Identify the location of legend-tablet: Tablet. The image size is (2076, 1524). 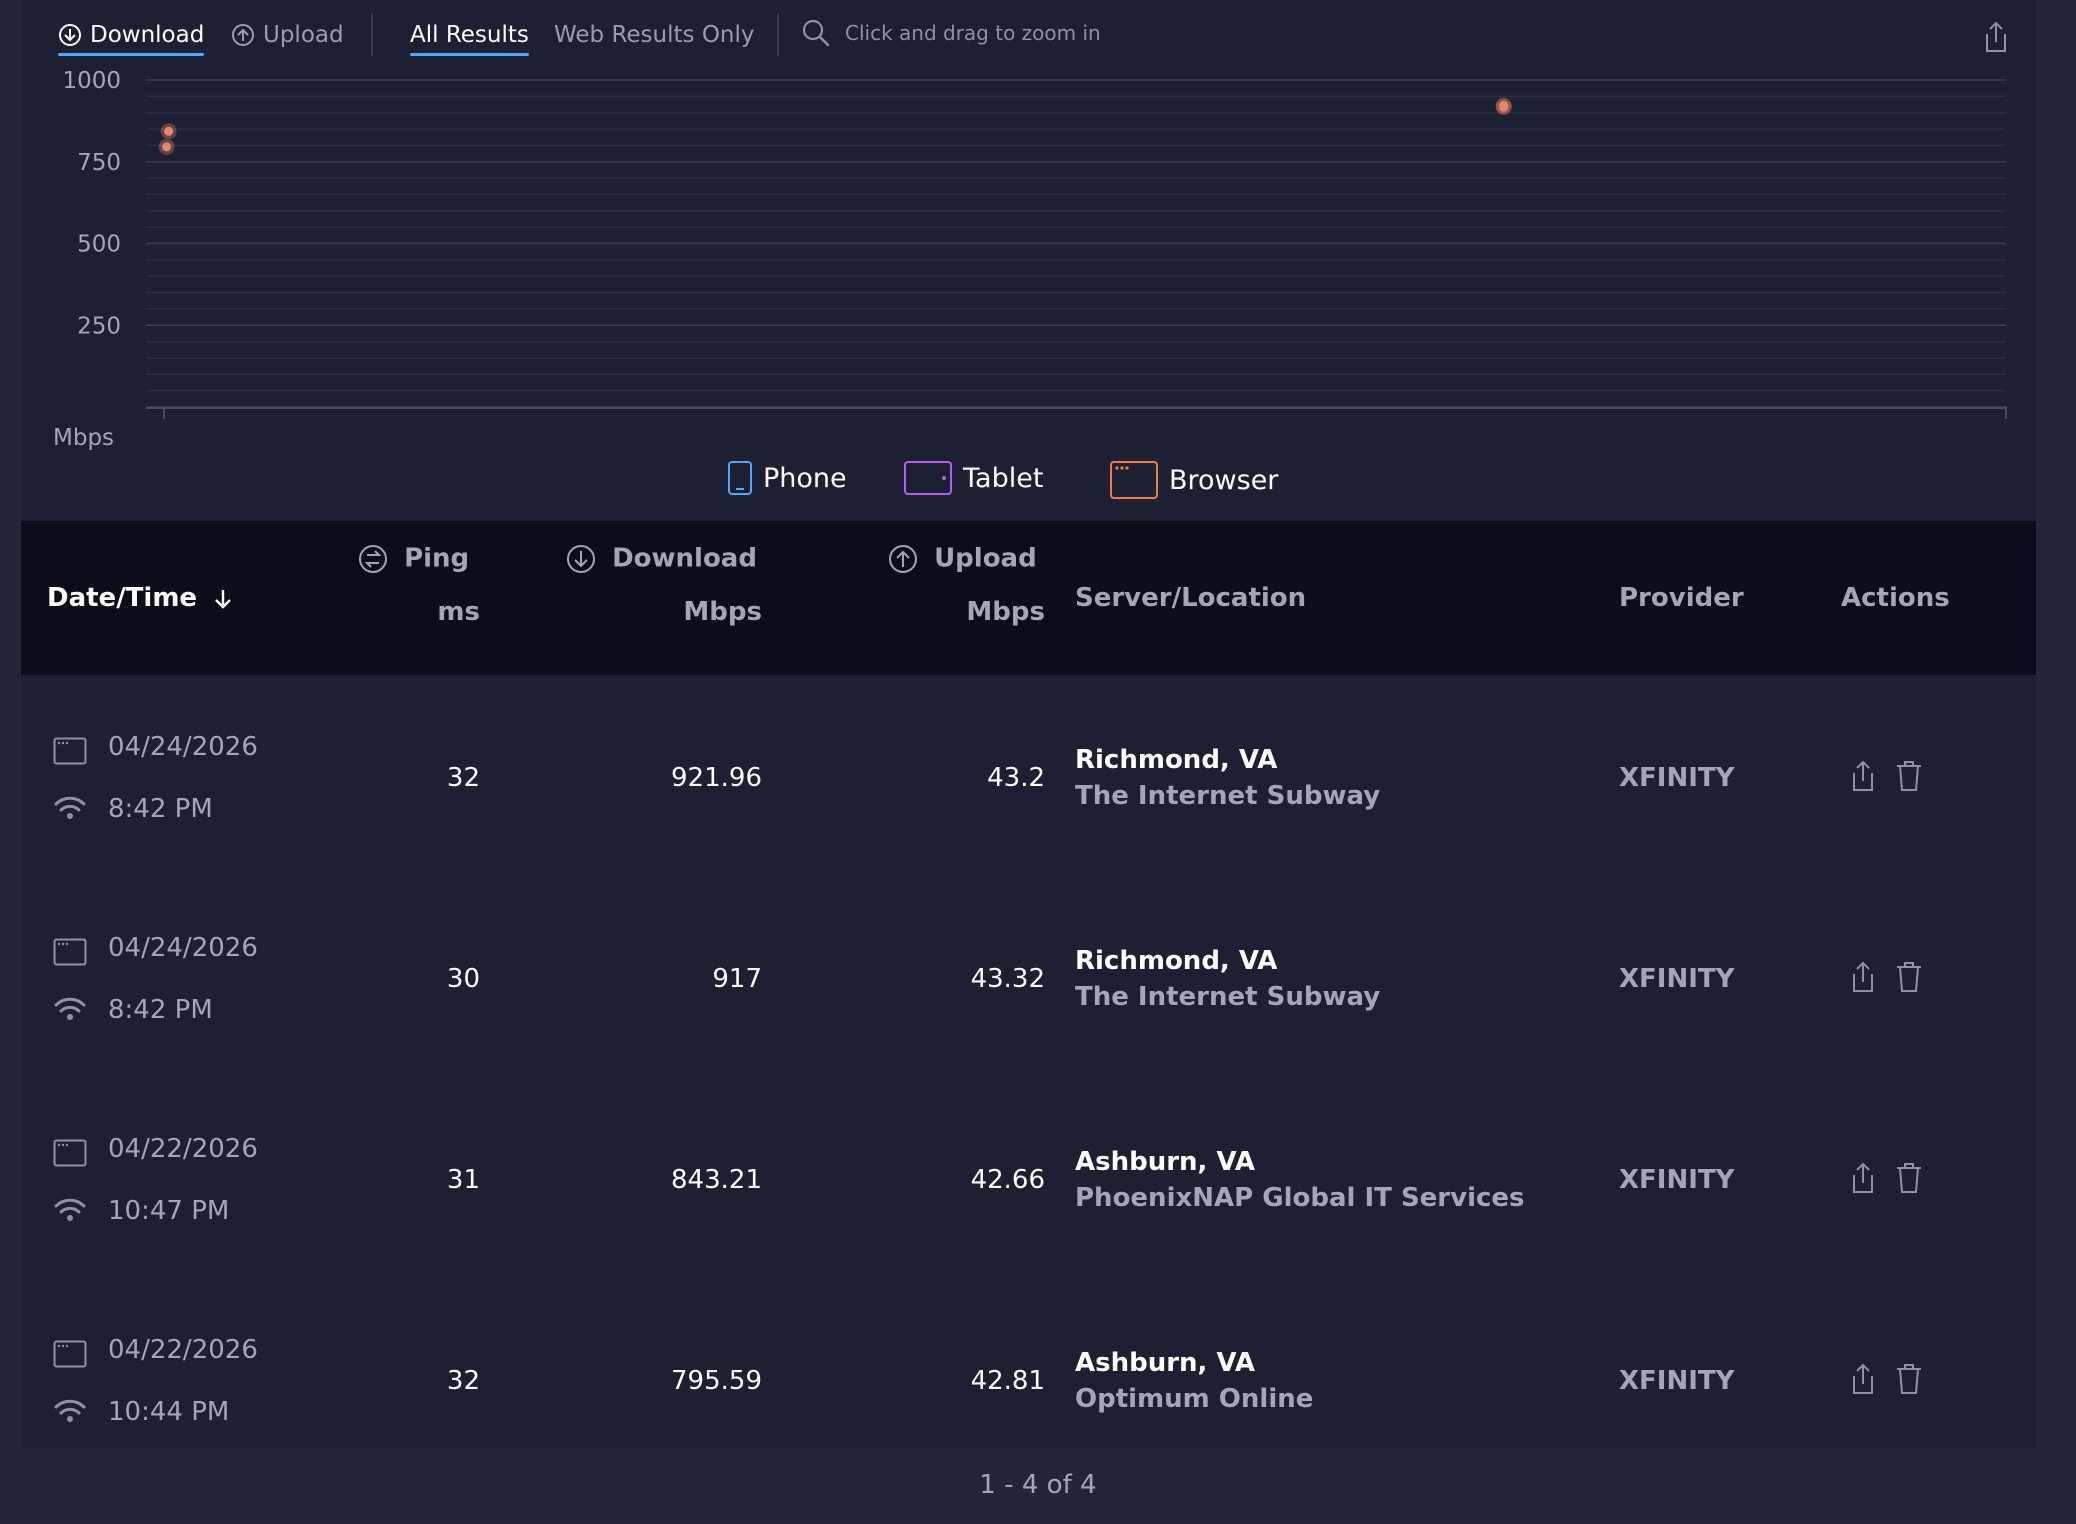
(973, 478).